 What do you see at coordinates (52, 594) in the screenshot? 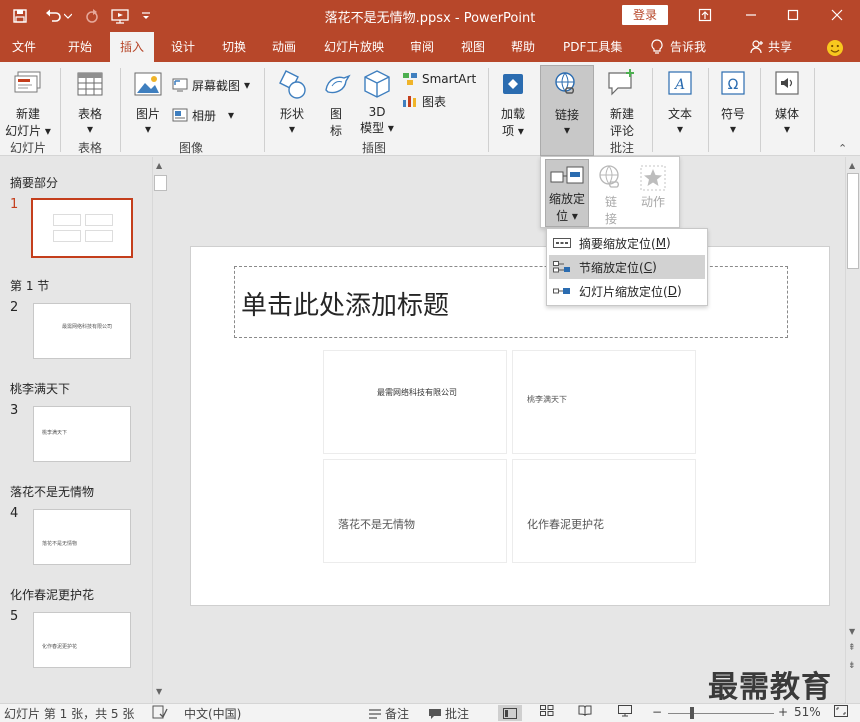
I see `section-header-huazuo: 化作春泥更护花` at bounding box center [52, 594].